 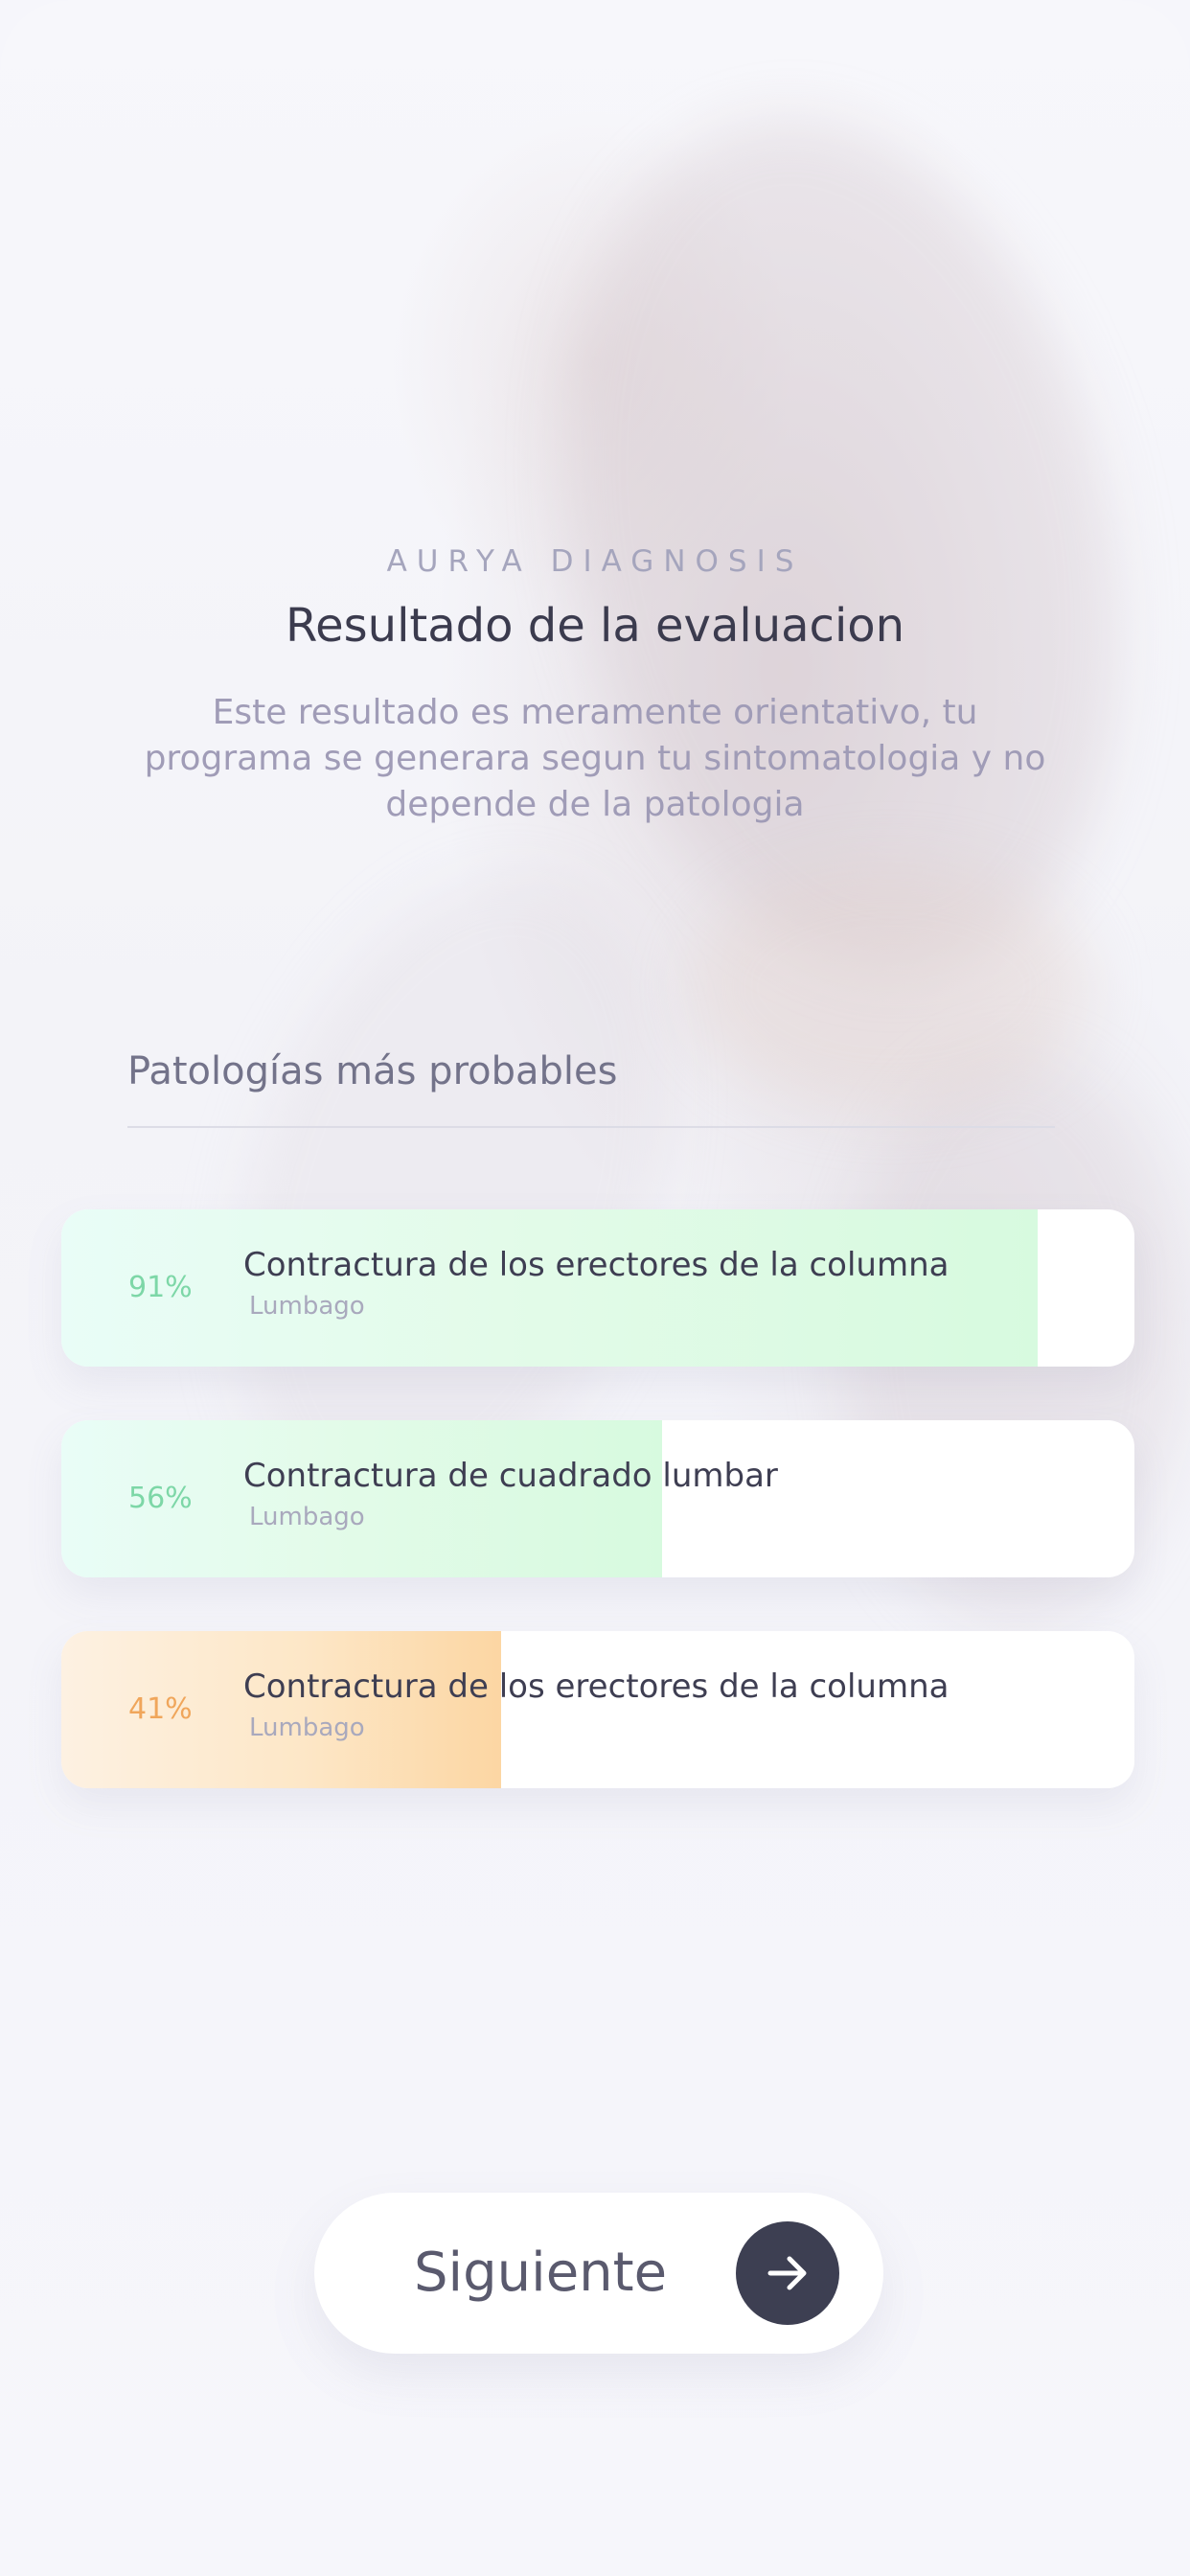 I want to click on result-text: Contractura de cuadrado lumbar Lumbago, so click(x=511, y=1494).